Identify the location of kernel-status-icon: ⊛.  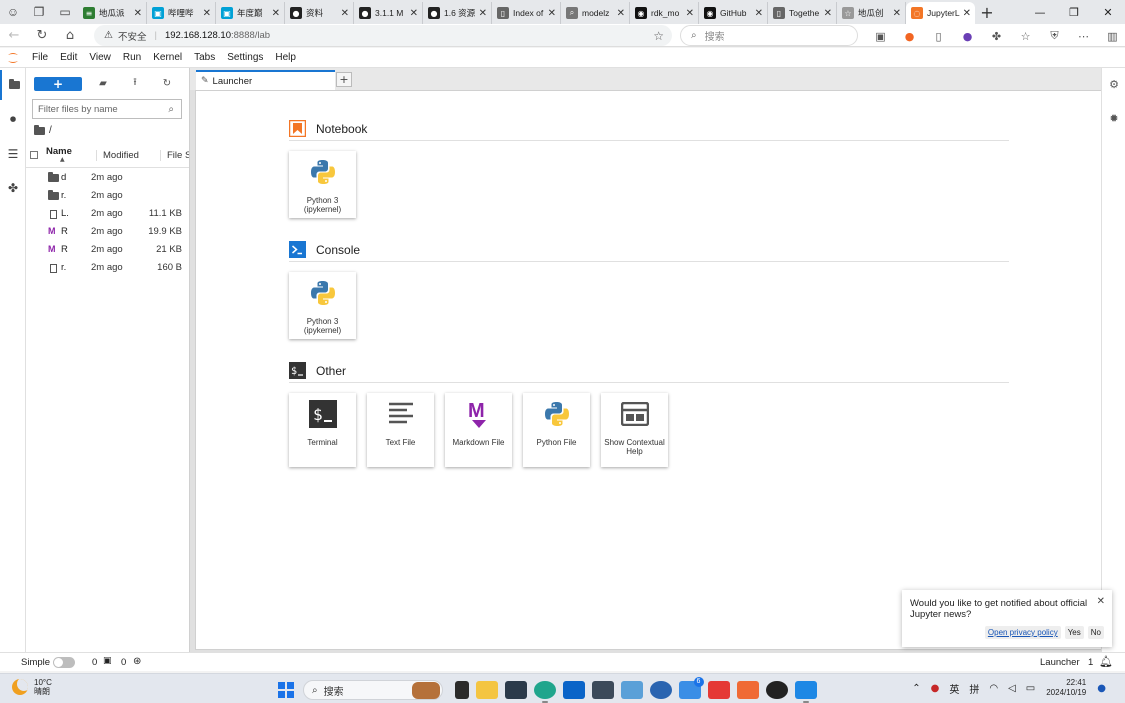
(137, 661).